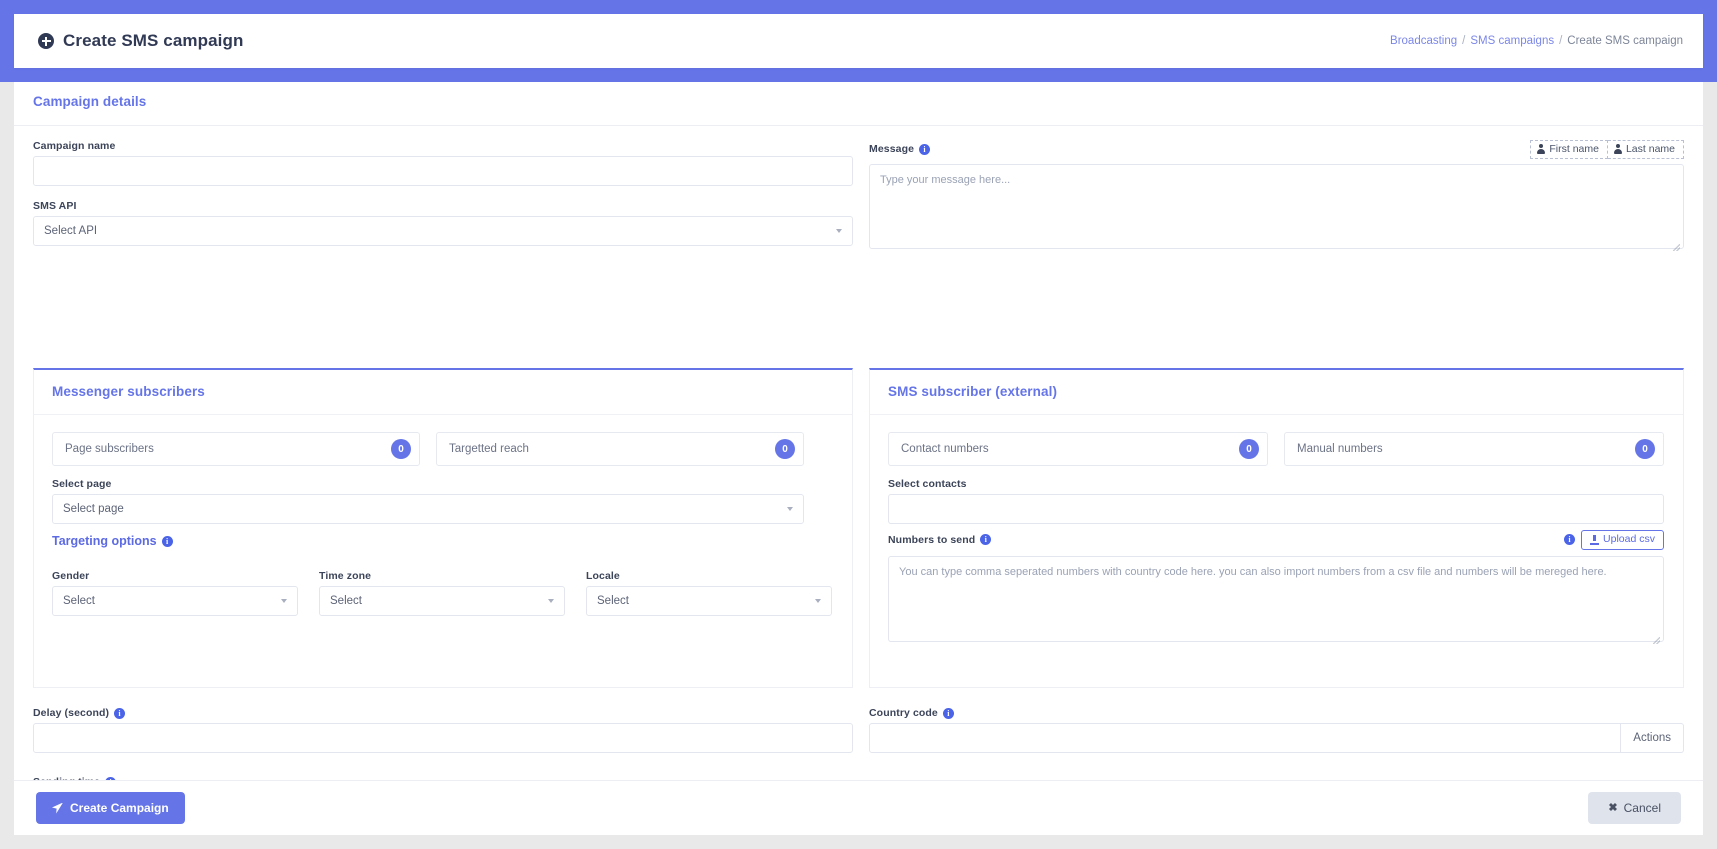 The width and height of the screenshot is (1717, 849). What do you see at coordinates (1645, 449) in the screenshot?
I see `stat-manual-numbers-count: 0` at bounding box center [1645, 449].